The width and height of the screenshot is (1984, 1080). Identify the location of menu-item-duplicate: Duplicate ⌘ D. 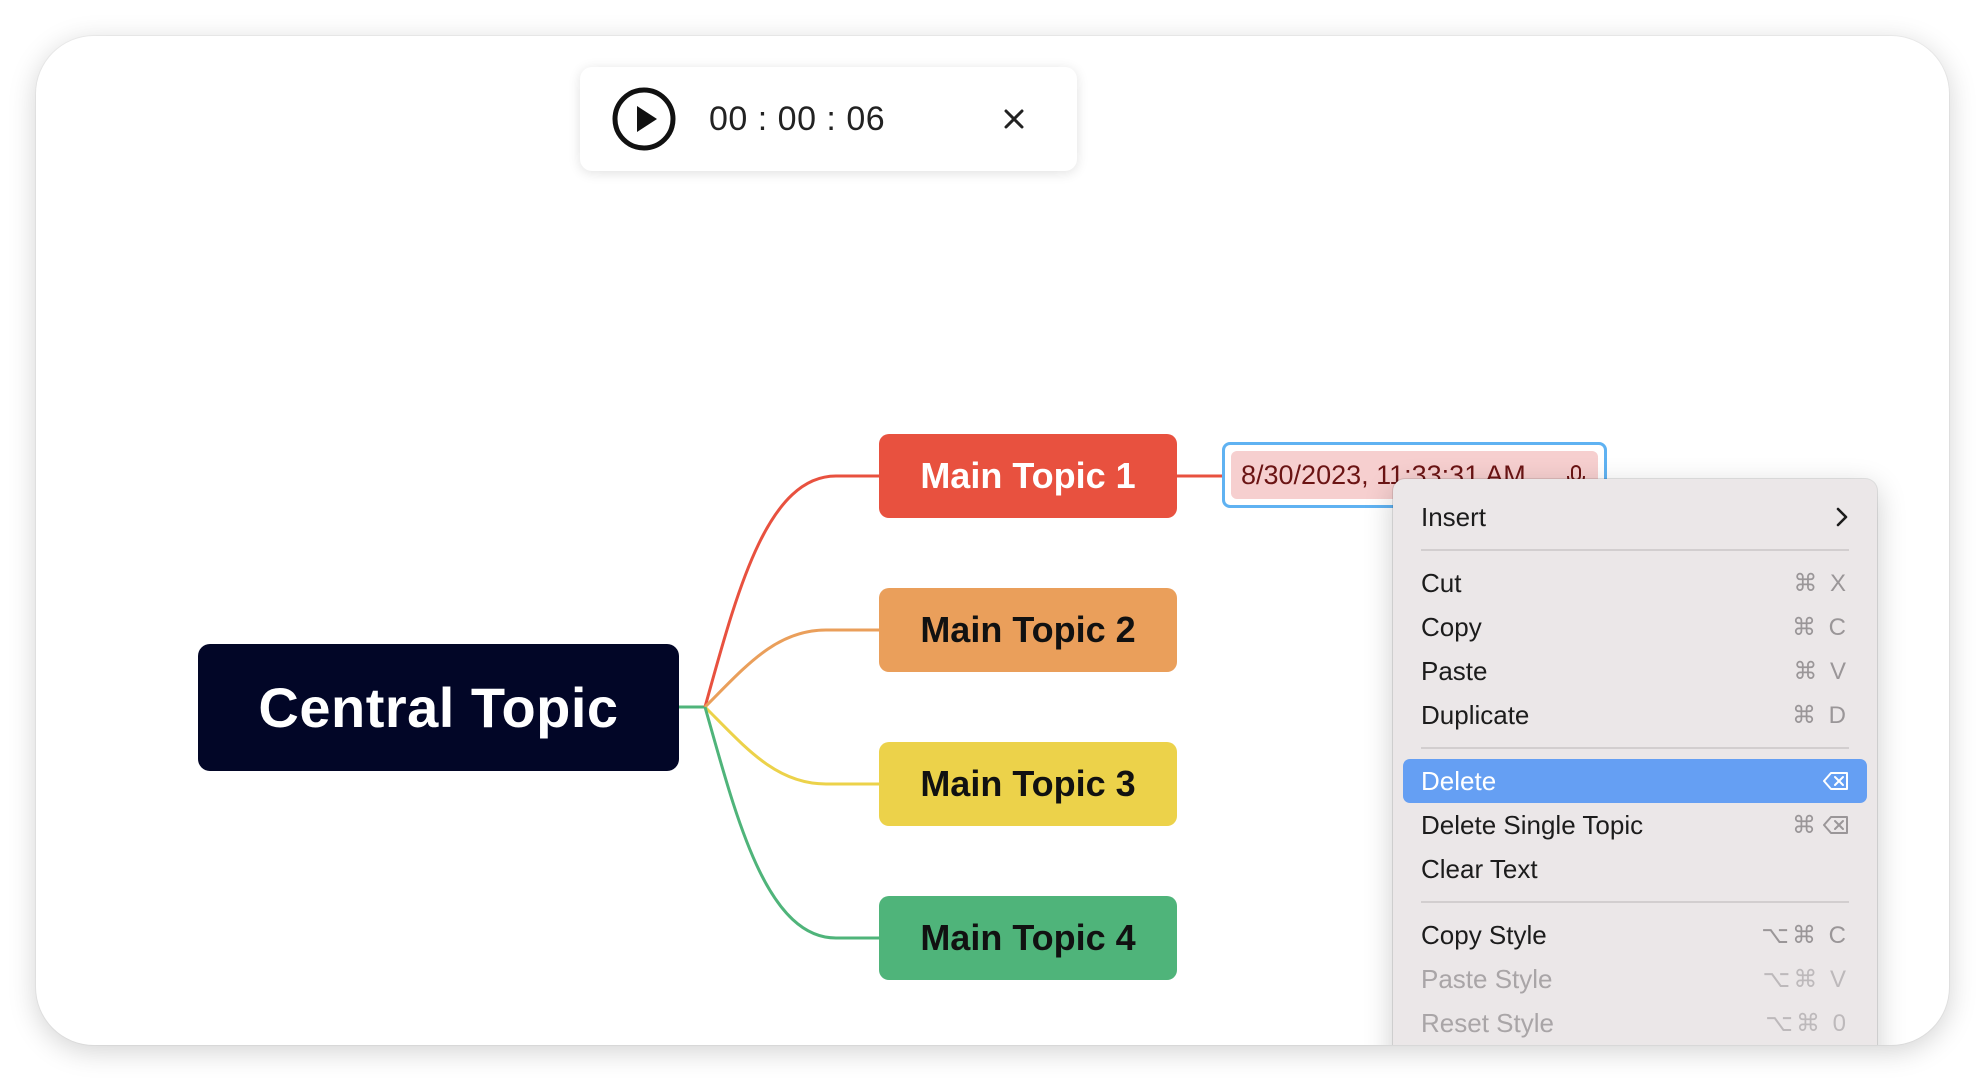
(1635, 715).